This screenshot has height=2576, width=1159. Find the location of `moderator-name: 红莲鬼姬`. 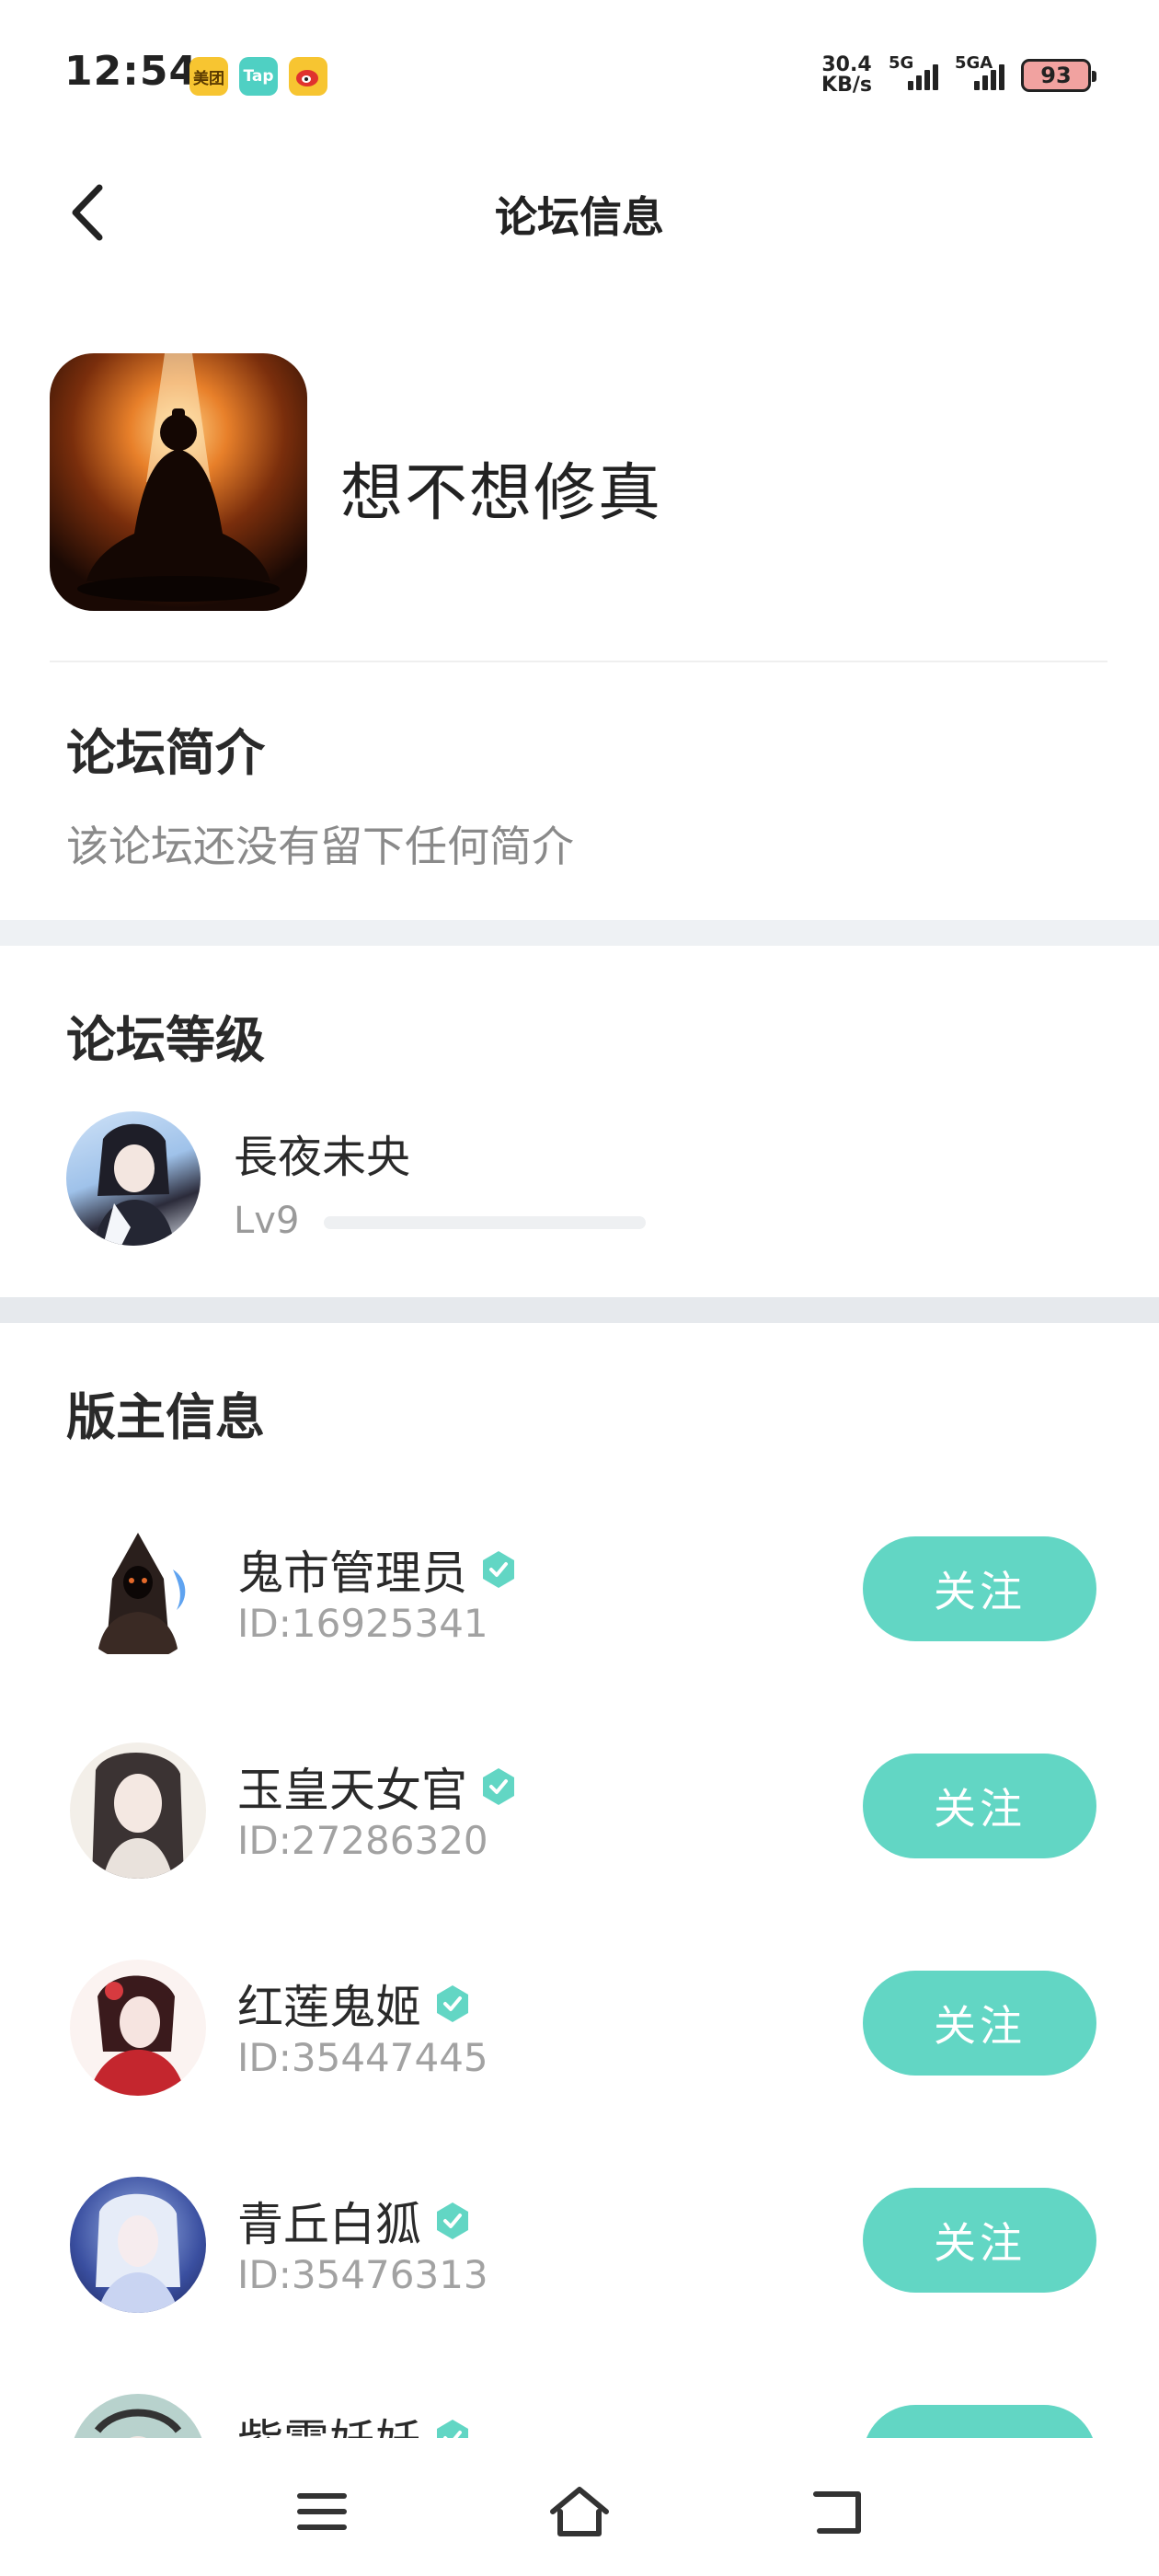

moderator-name: 红莲鬼姬 is located at coordinates (354, 2004).